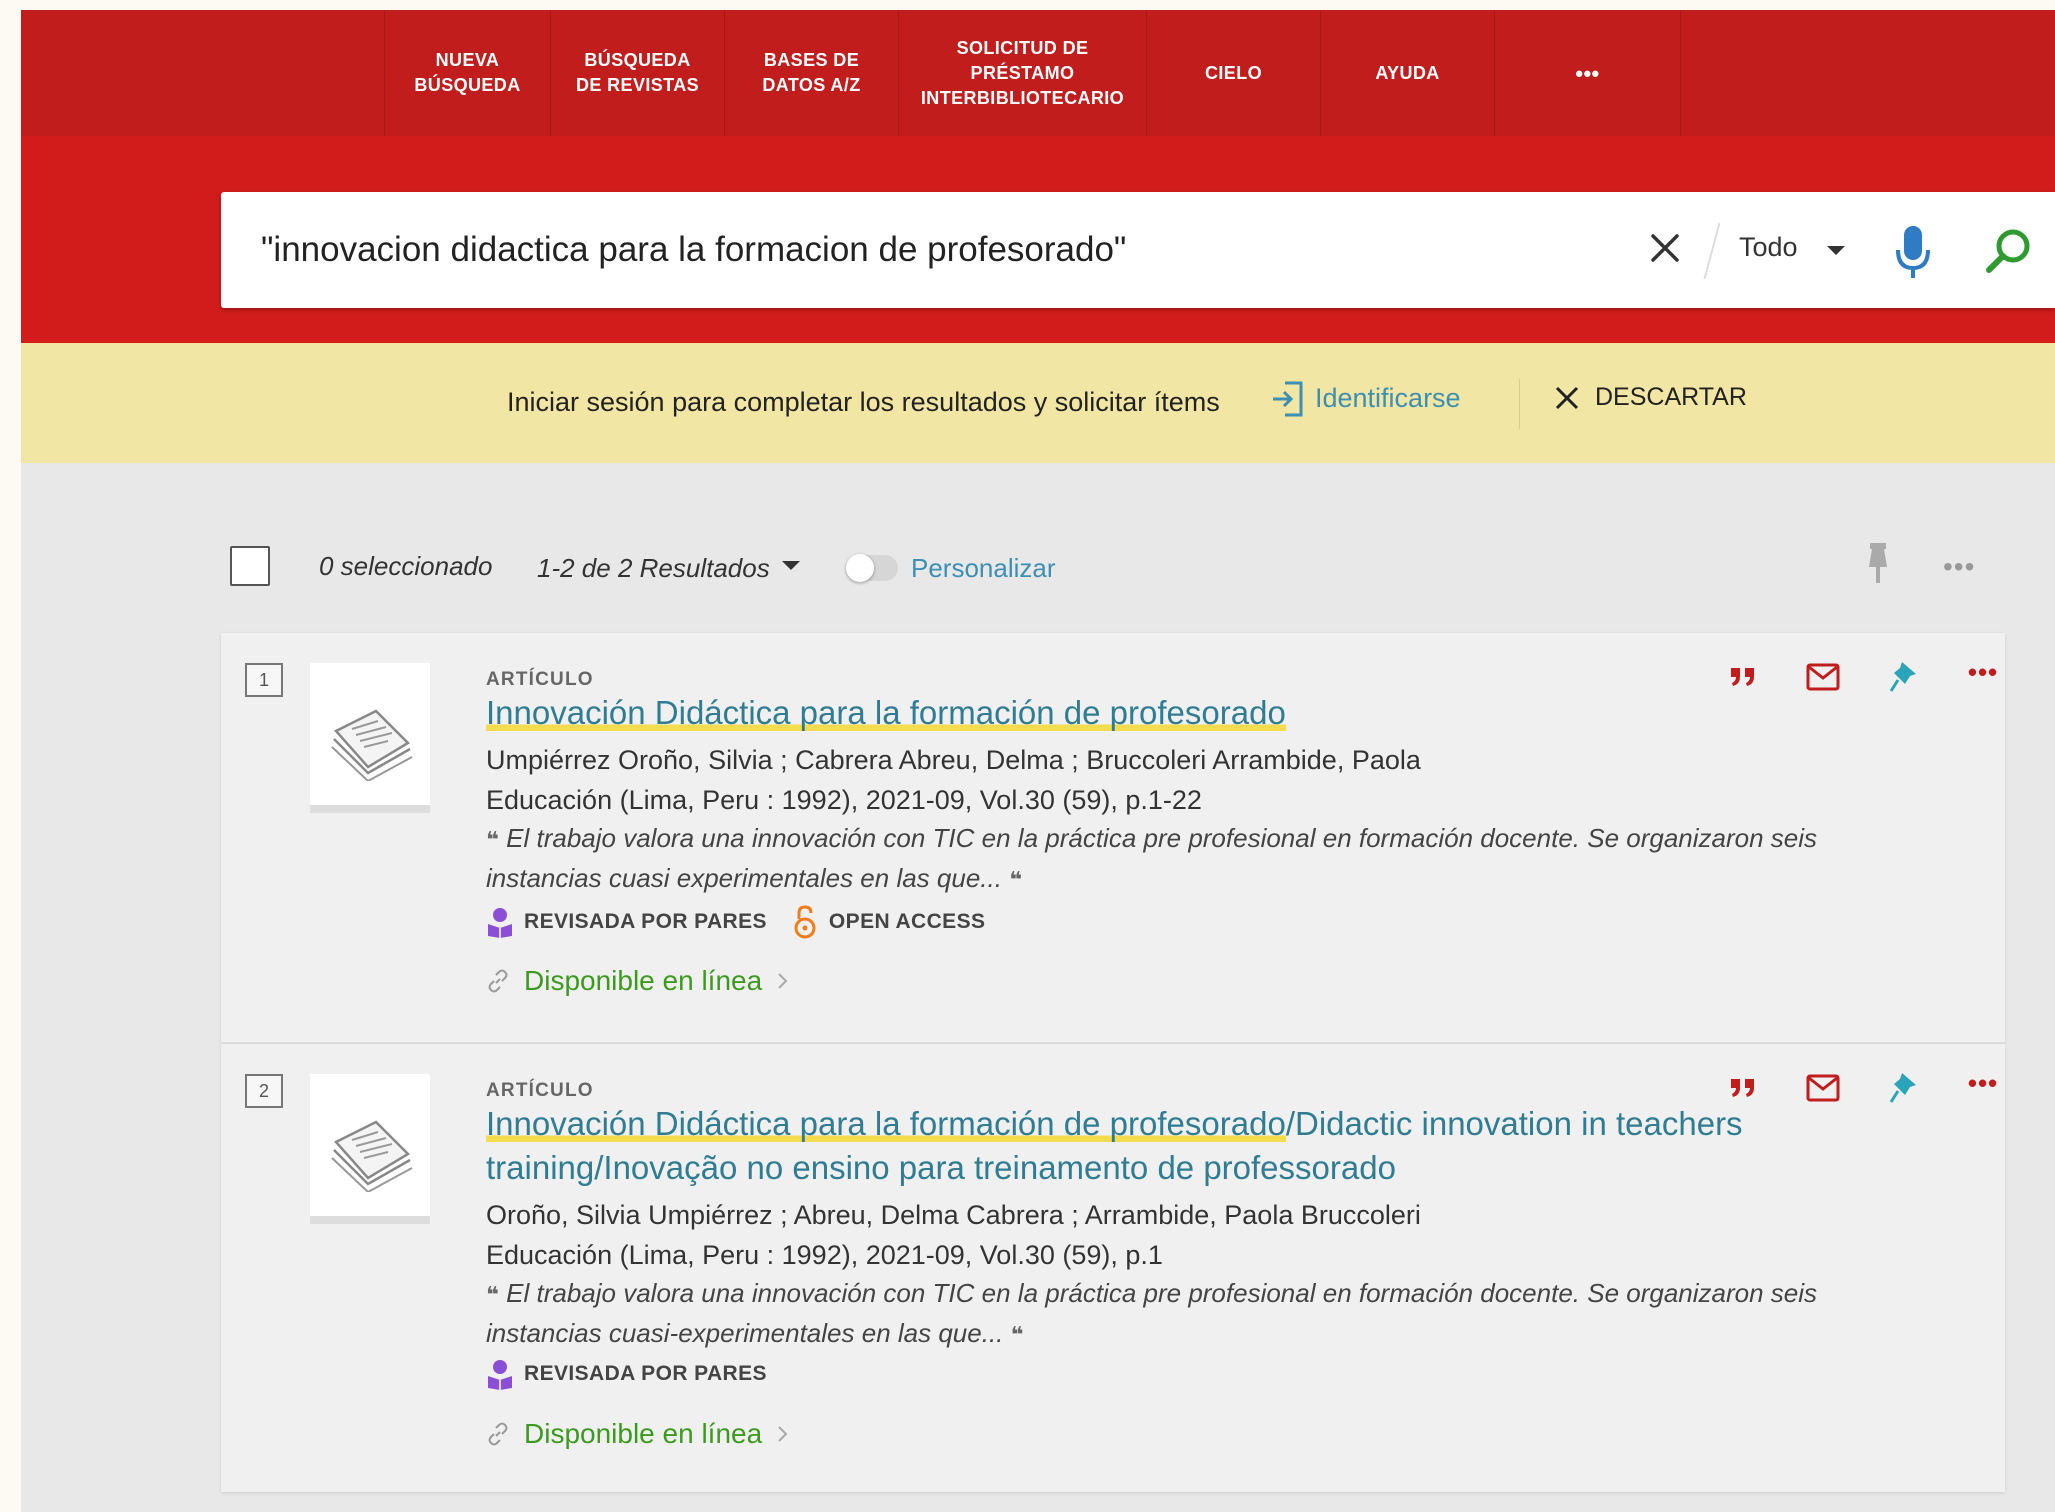 This screenshot has width=2055, height=1512. I want to click on personalize-label: Personalizar, so click(983, 568).